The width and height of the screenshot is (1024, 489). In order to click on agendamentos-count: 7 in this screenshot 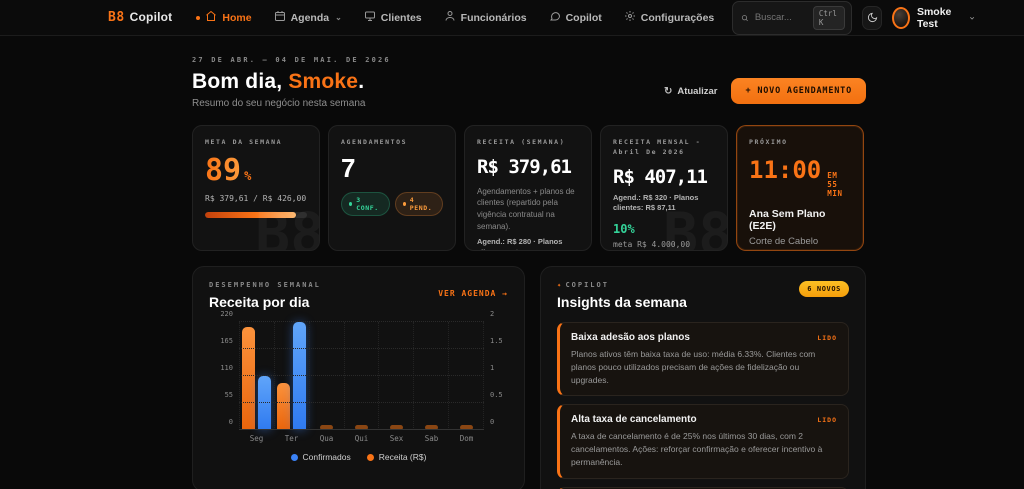, I will do `click(348, 167)`.